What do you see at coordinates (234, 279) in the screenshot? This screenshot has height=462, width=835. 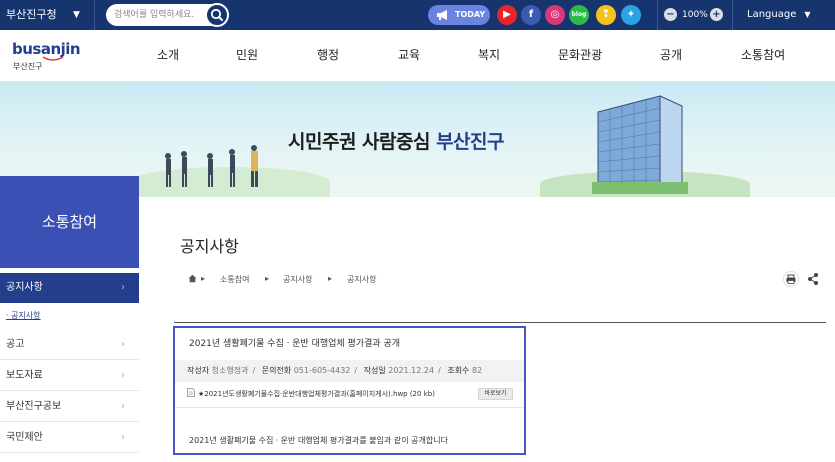 I see `breadcrumb-item: 소통참여` at bounding box center [234, 279].